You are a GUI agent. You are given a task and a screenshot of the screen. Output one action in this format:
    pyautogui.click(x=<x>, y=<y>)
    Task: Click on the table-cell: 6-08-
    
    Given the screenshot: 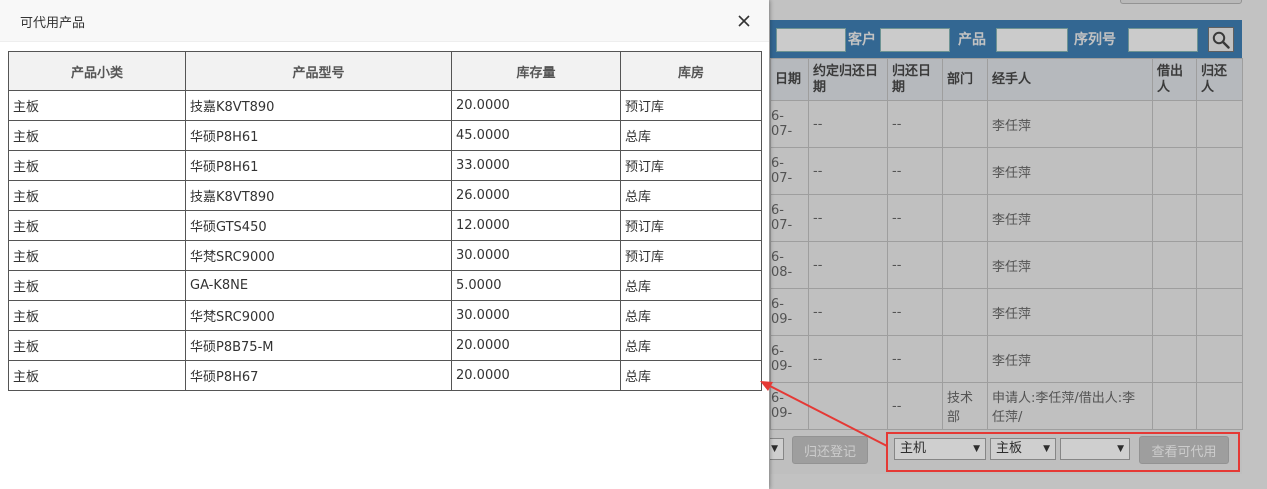 What is the action you would take?
    pyautogui.click(x=789, y=265)
    